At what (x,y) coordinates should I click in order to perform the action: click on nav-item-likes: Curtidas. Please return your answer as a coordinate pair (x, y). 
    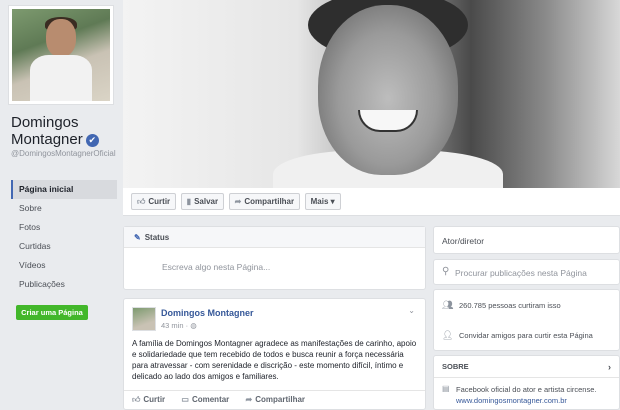
    Looking at the image, I should click on (64, 246).